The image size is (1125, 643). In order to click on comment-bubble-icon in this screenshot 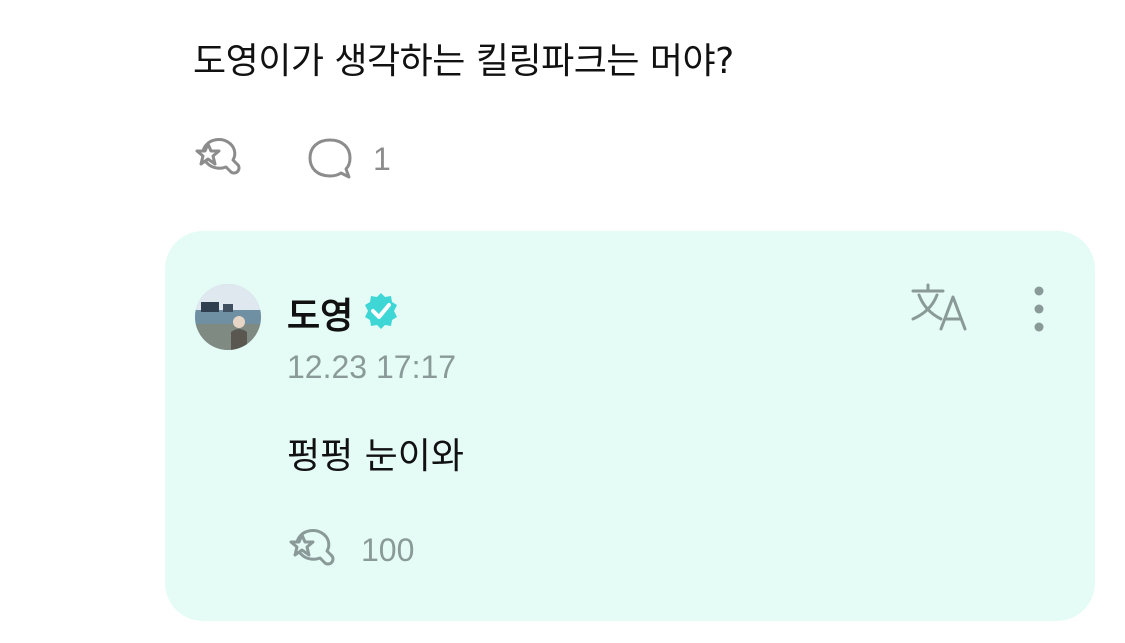, I will do `click(330, 158)`.